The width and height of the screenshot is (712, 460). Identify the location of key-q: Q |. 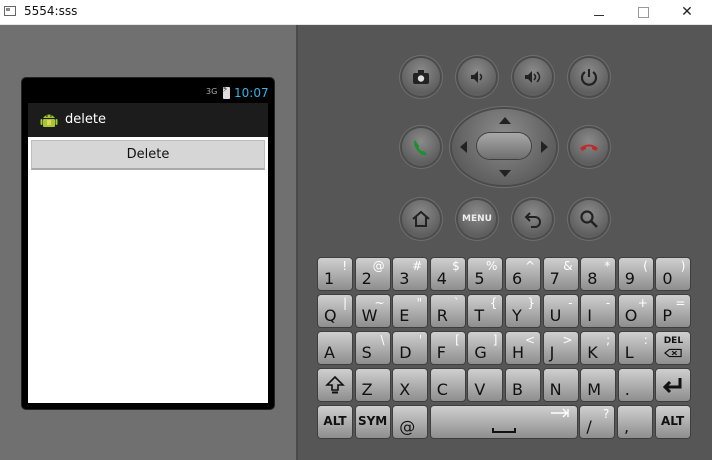
(335, 311).